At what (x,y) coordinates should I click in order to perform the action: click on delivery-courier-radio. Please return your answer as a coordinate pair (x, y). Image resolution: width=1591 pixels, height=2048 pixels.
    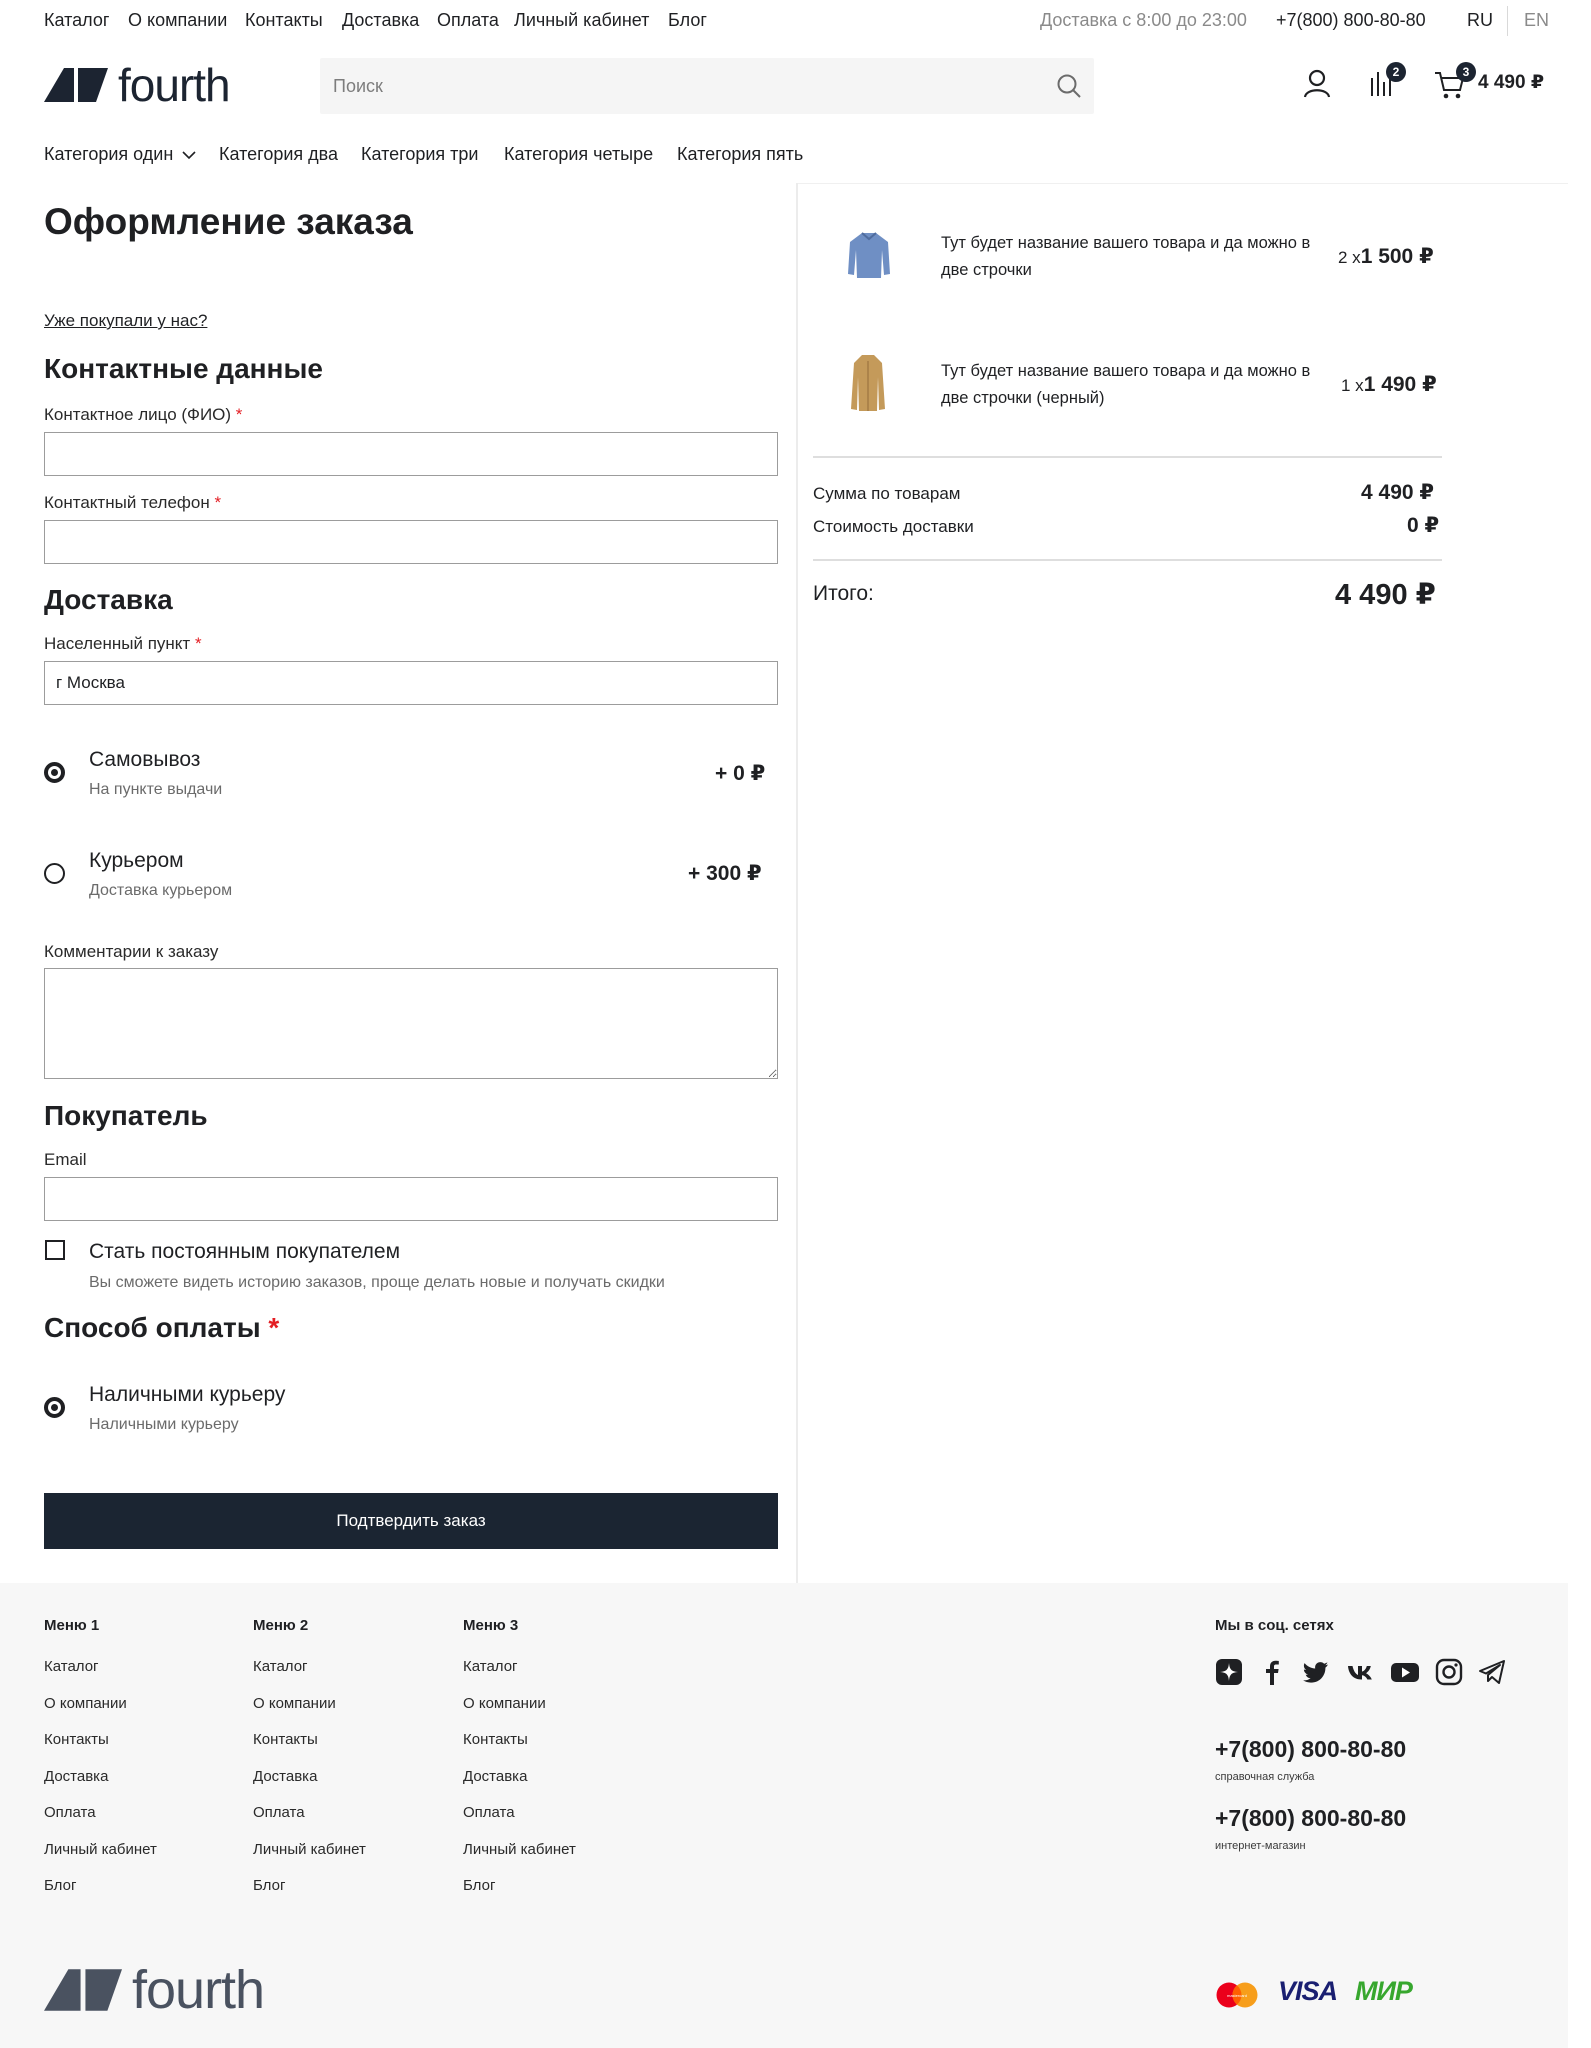
    Looking at the image, I should click on (54, 873).